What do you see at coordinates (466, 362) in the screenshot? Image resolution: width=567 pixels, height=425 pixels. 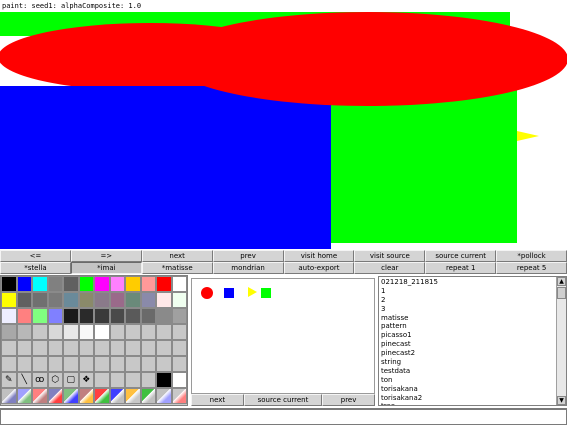 I see `list-item: string` at bounding box center [466, 362].